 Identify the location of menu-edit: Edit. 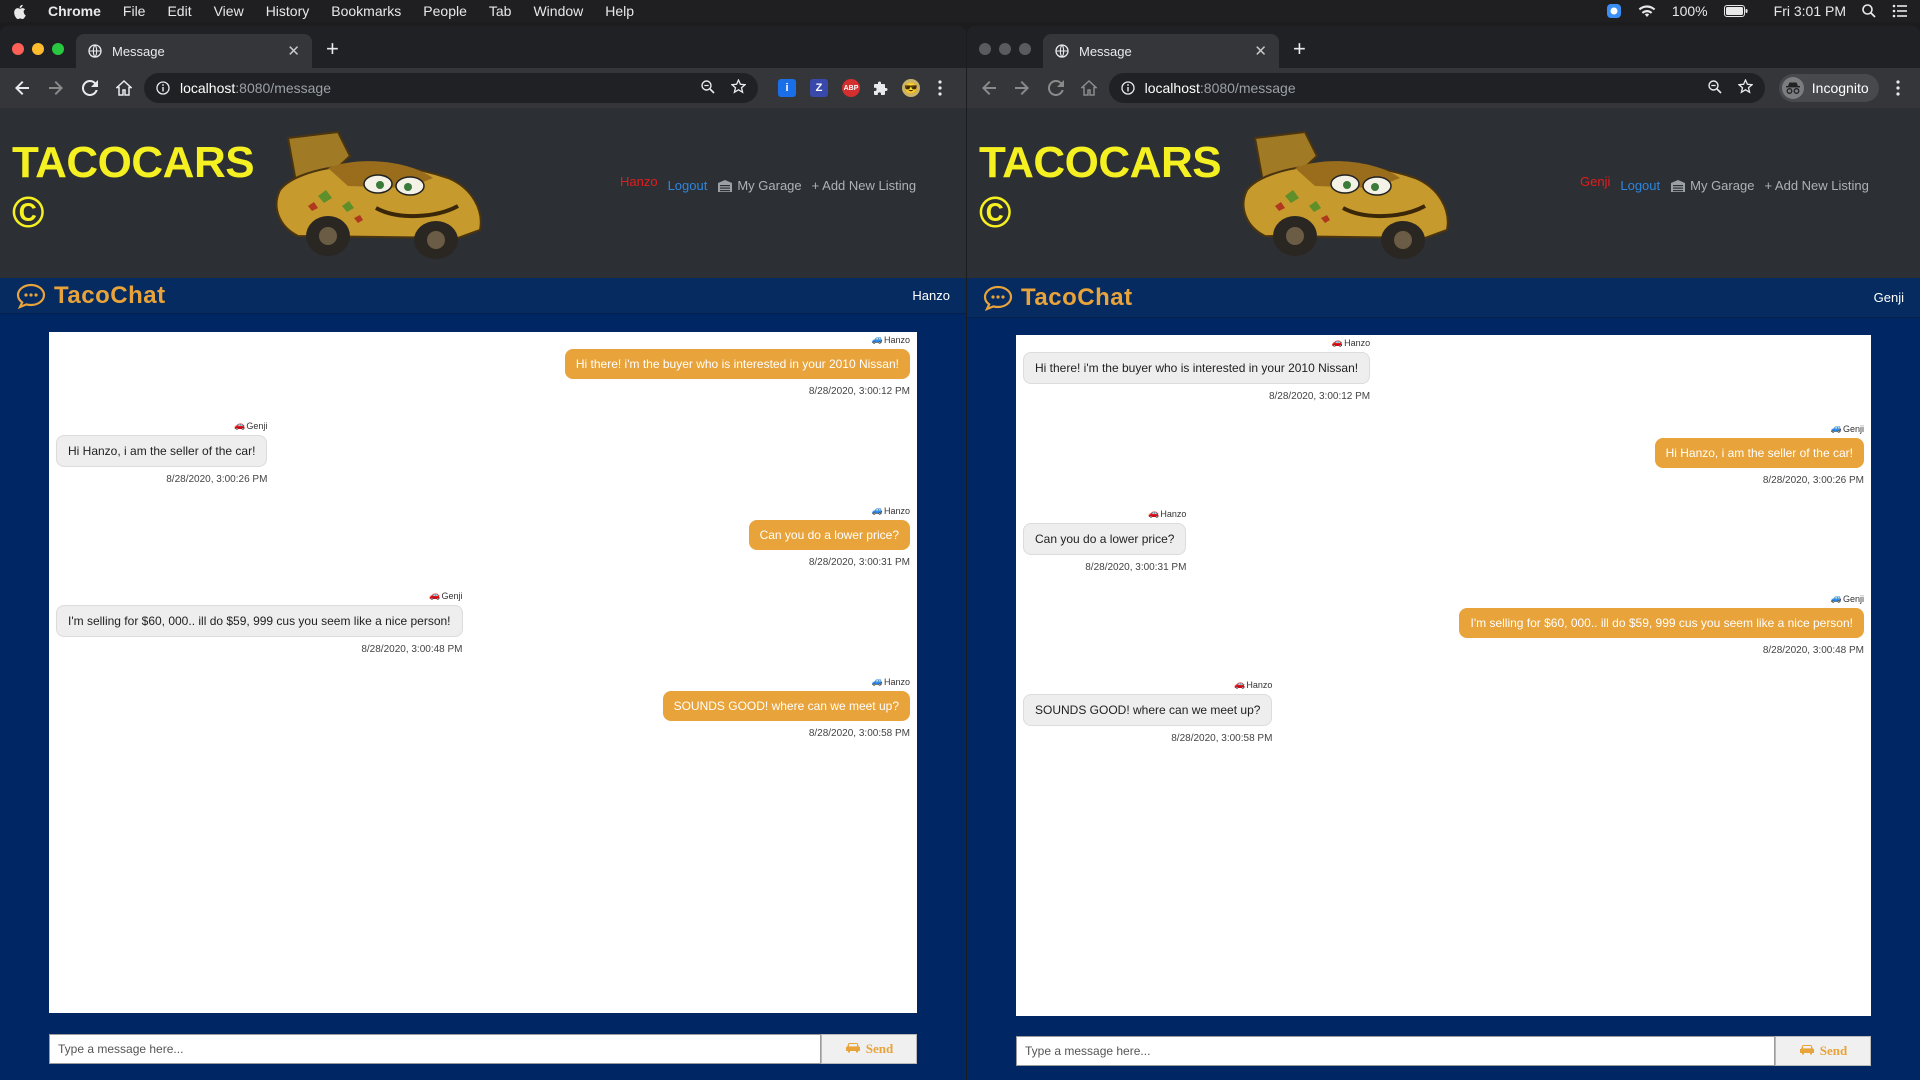
(179, 11).